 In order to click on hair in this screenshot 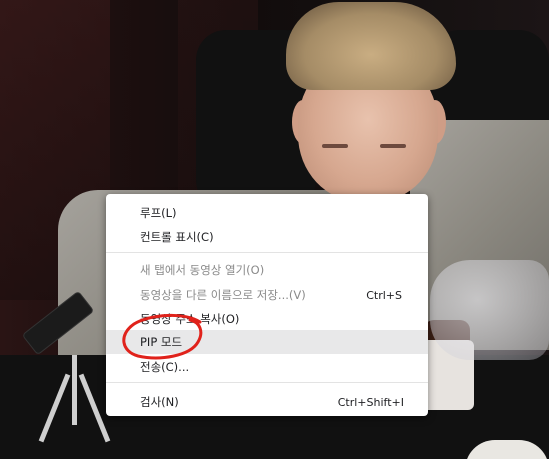, I will do `click(371, 46)`.